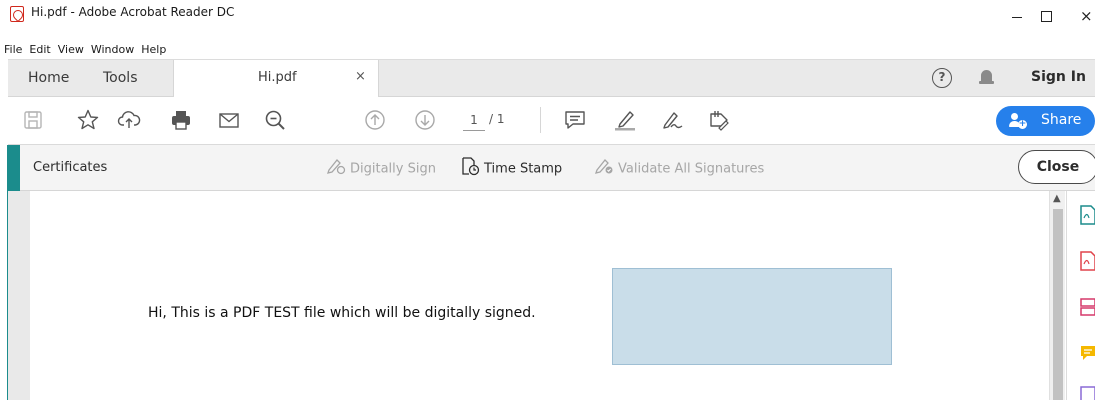  Describe the element at coordinates (88, 120) in the screenshot. I see `bookmark-star-icon` at that location.